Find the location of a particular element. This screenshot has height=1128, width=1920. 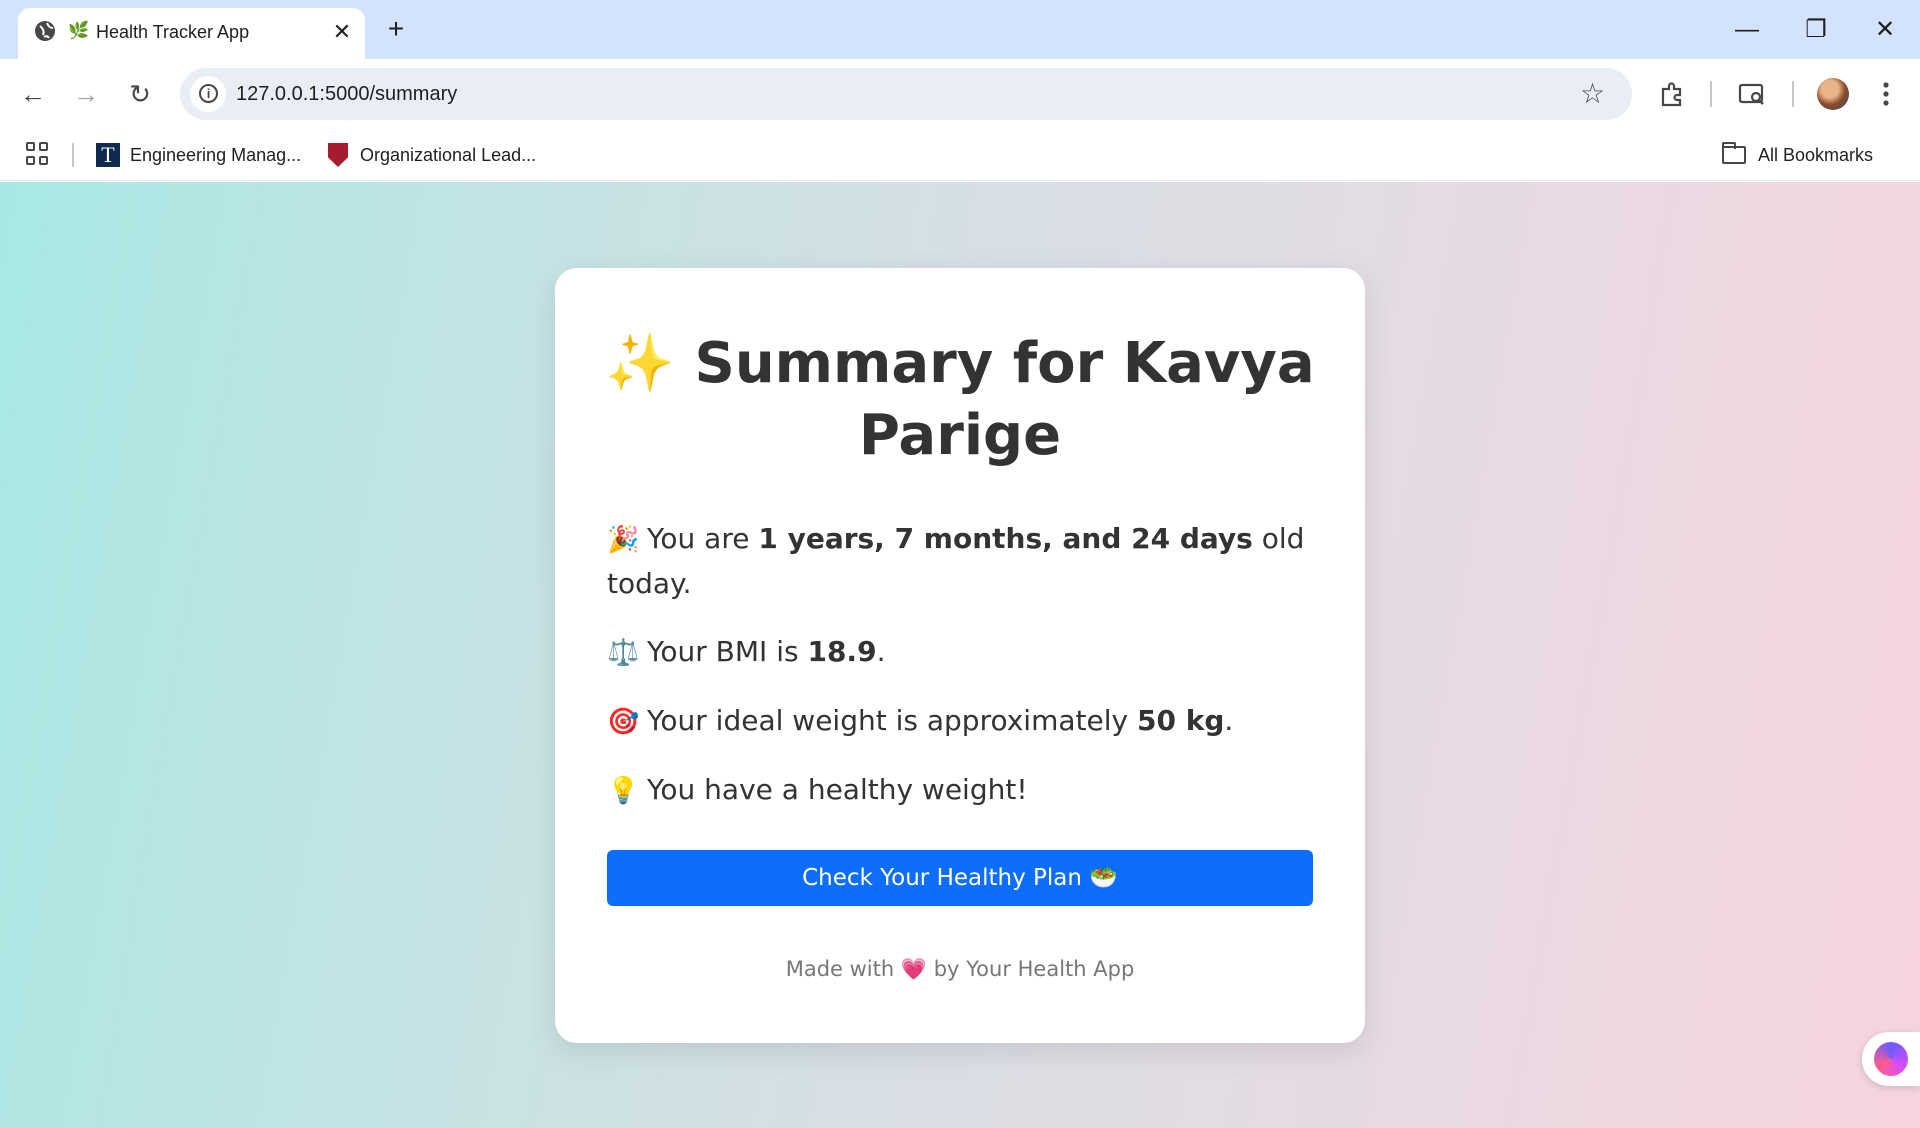

minimize-button: — is located at coordinates (1747, 30).